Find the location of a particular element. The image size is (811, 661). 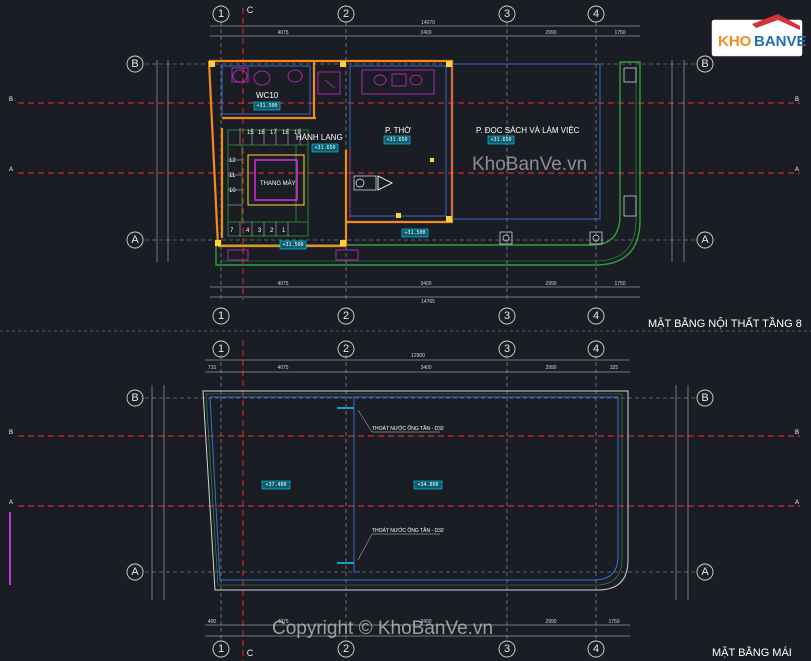

svg-text: 14765 is located at coordinates (428, 302).